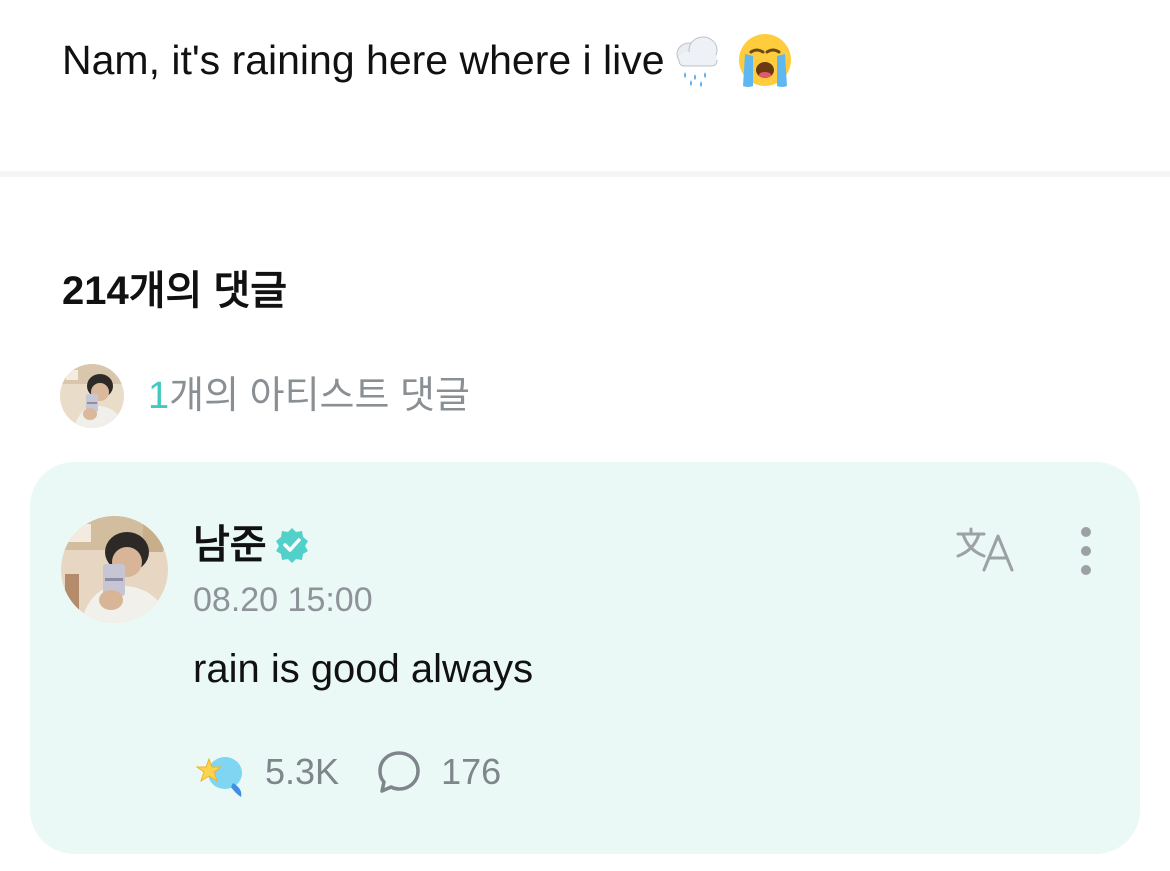 This screenshot has height=871, width=1170. I want to click on speech-bubble-icon, so click(399, 772).